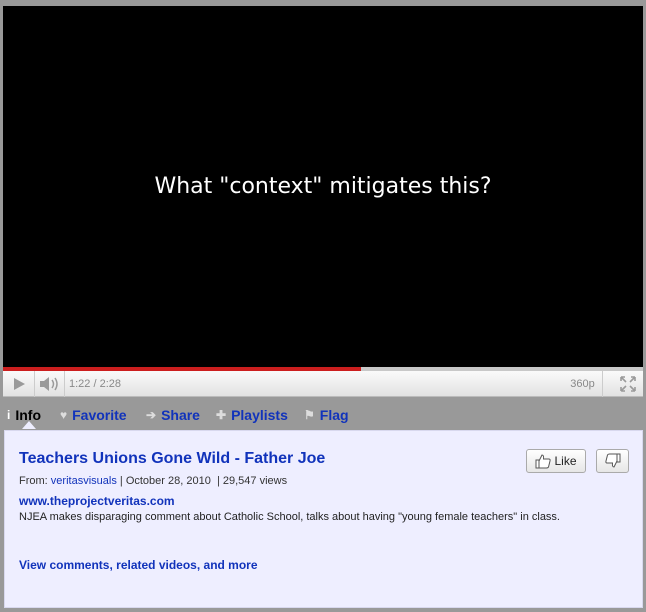  I want to click on fullscreen-icon, so click(628, 384).